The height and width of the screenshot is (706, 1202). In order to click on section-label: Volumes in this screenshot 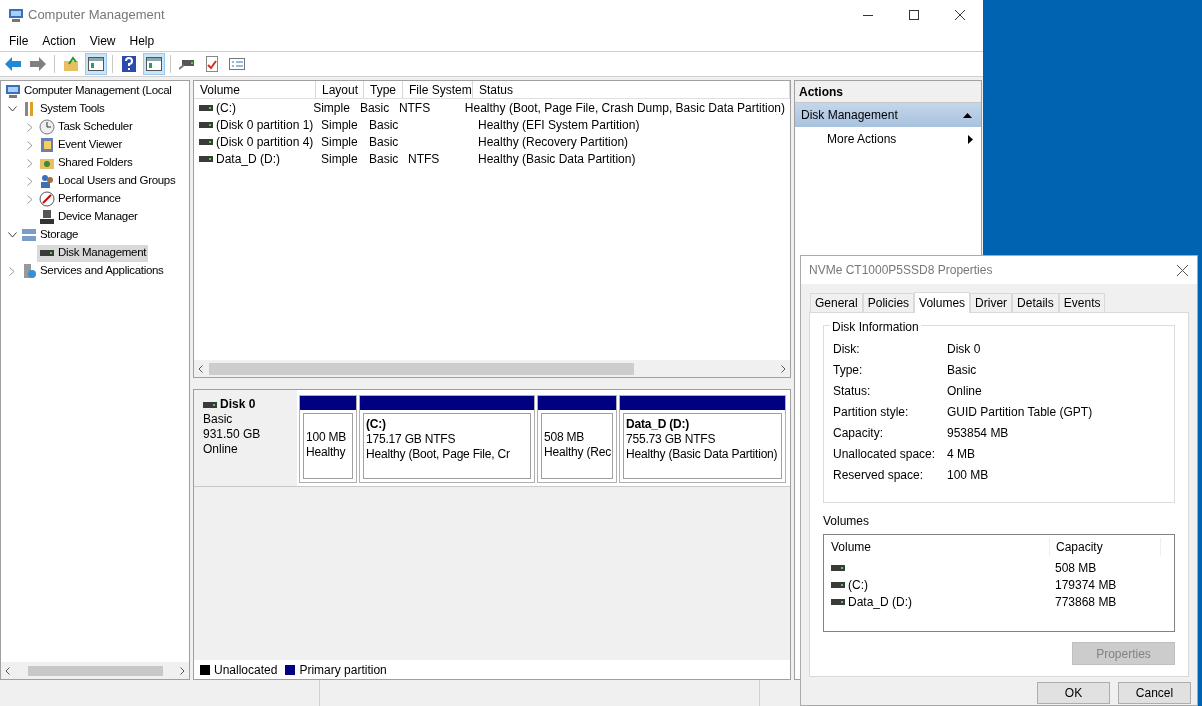, I will do `click(847, 521)`.